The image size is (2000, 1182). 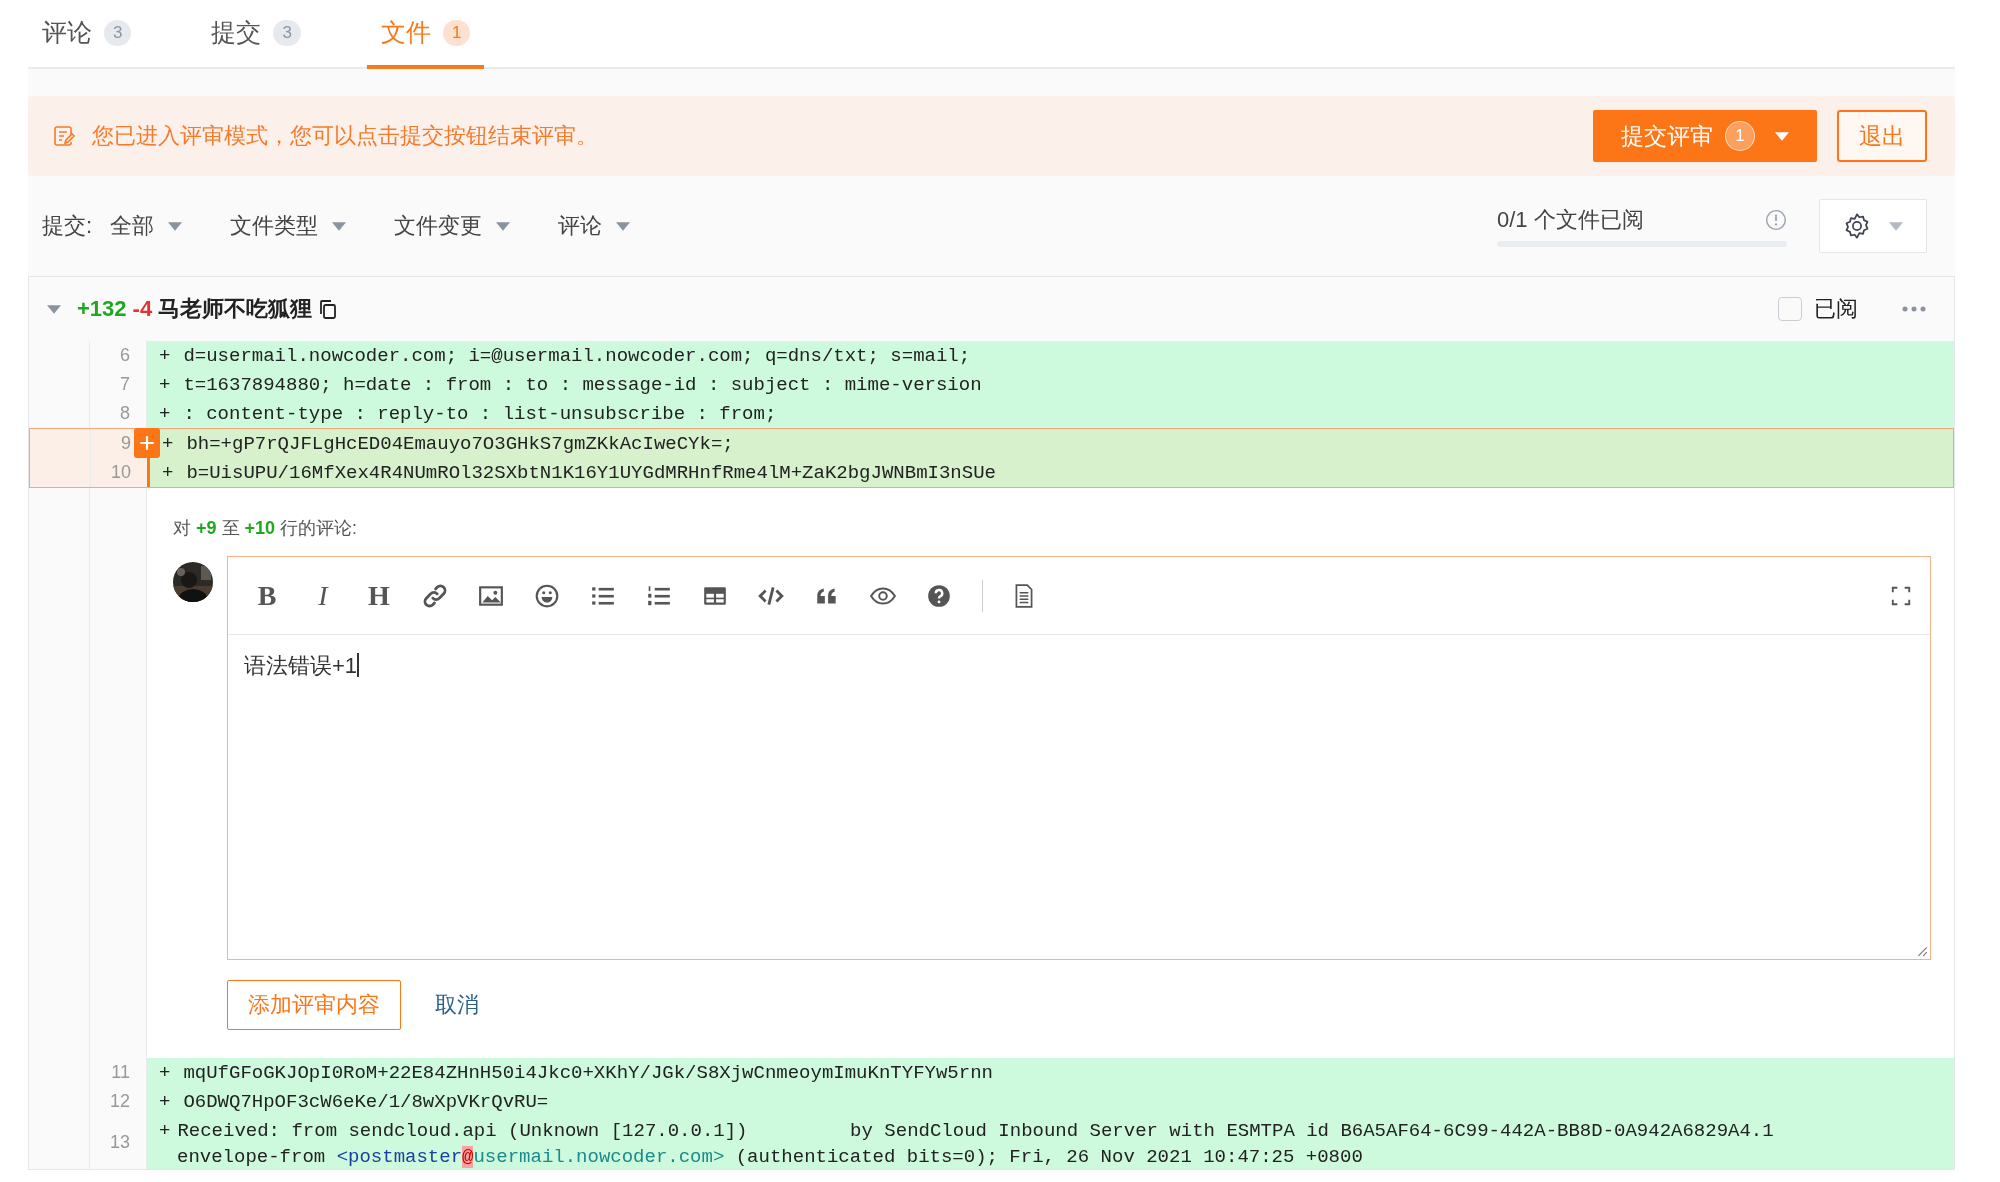 I want to click on note-edit-icon, so click(x=64, y=136).